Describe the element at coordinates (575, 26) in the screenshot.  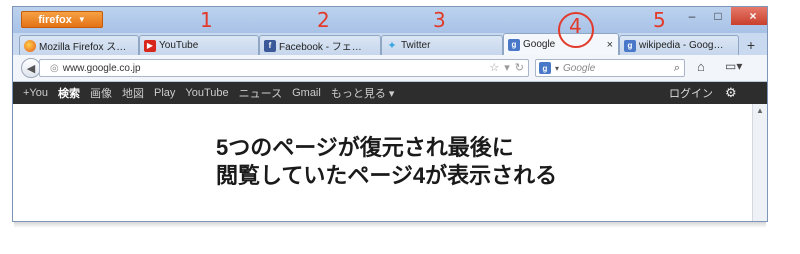
I see `annotation-number-4: 4` at that location.